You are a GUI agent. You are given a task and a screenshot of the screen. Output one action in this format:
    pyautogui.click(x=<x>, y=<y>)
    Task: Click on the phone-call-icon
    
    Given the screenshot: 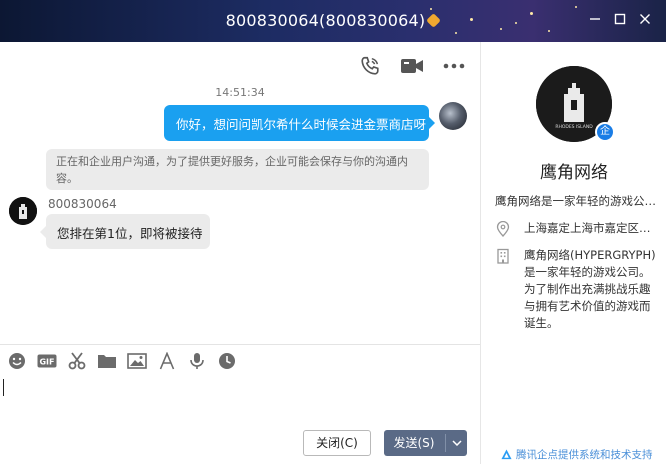 What is the action you would take?
    pyautogui.click(x=370, y=65)
    